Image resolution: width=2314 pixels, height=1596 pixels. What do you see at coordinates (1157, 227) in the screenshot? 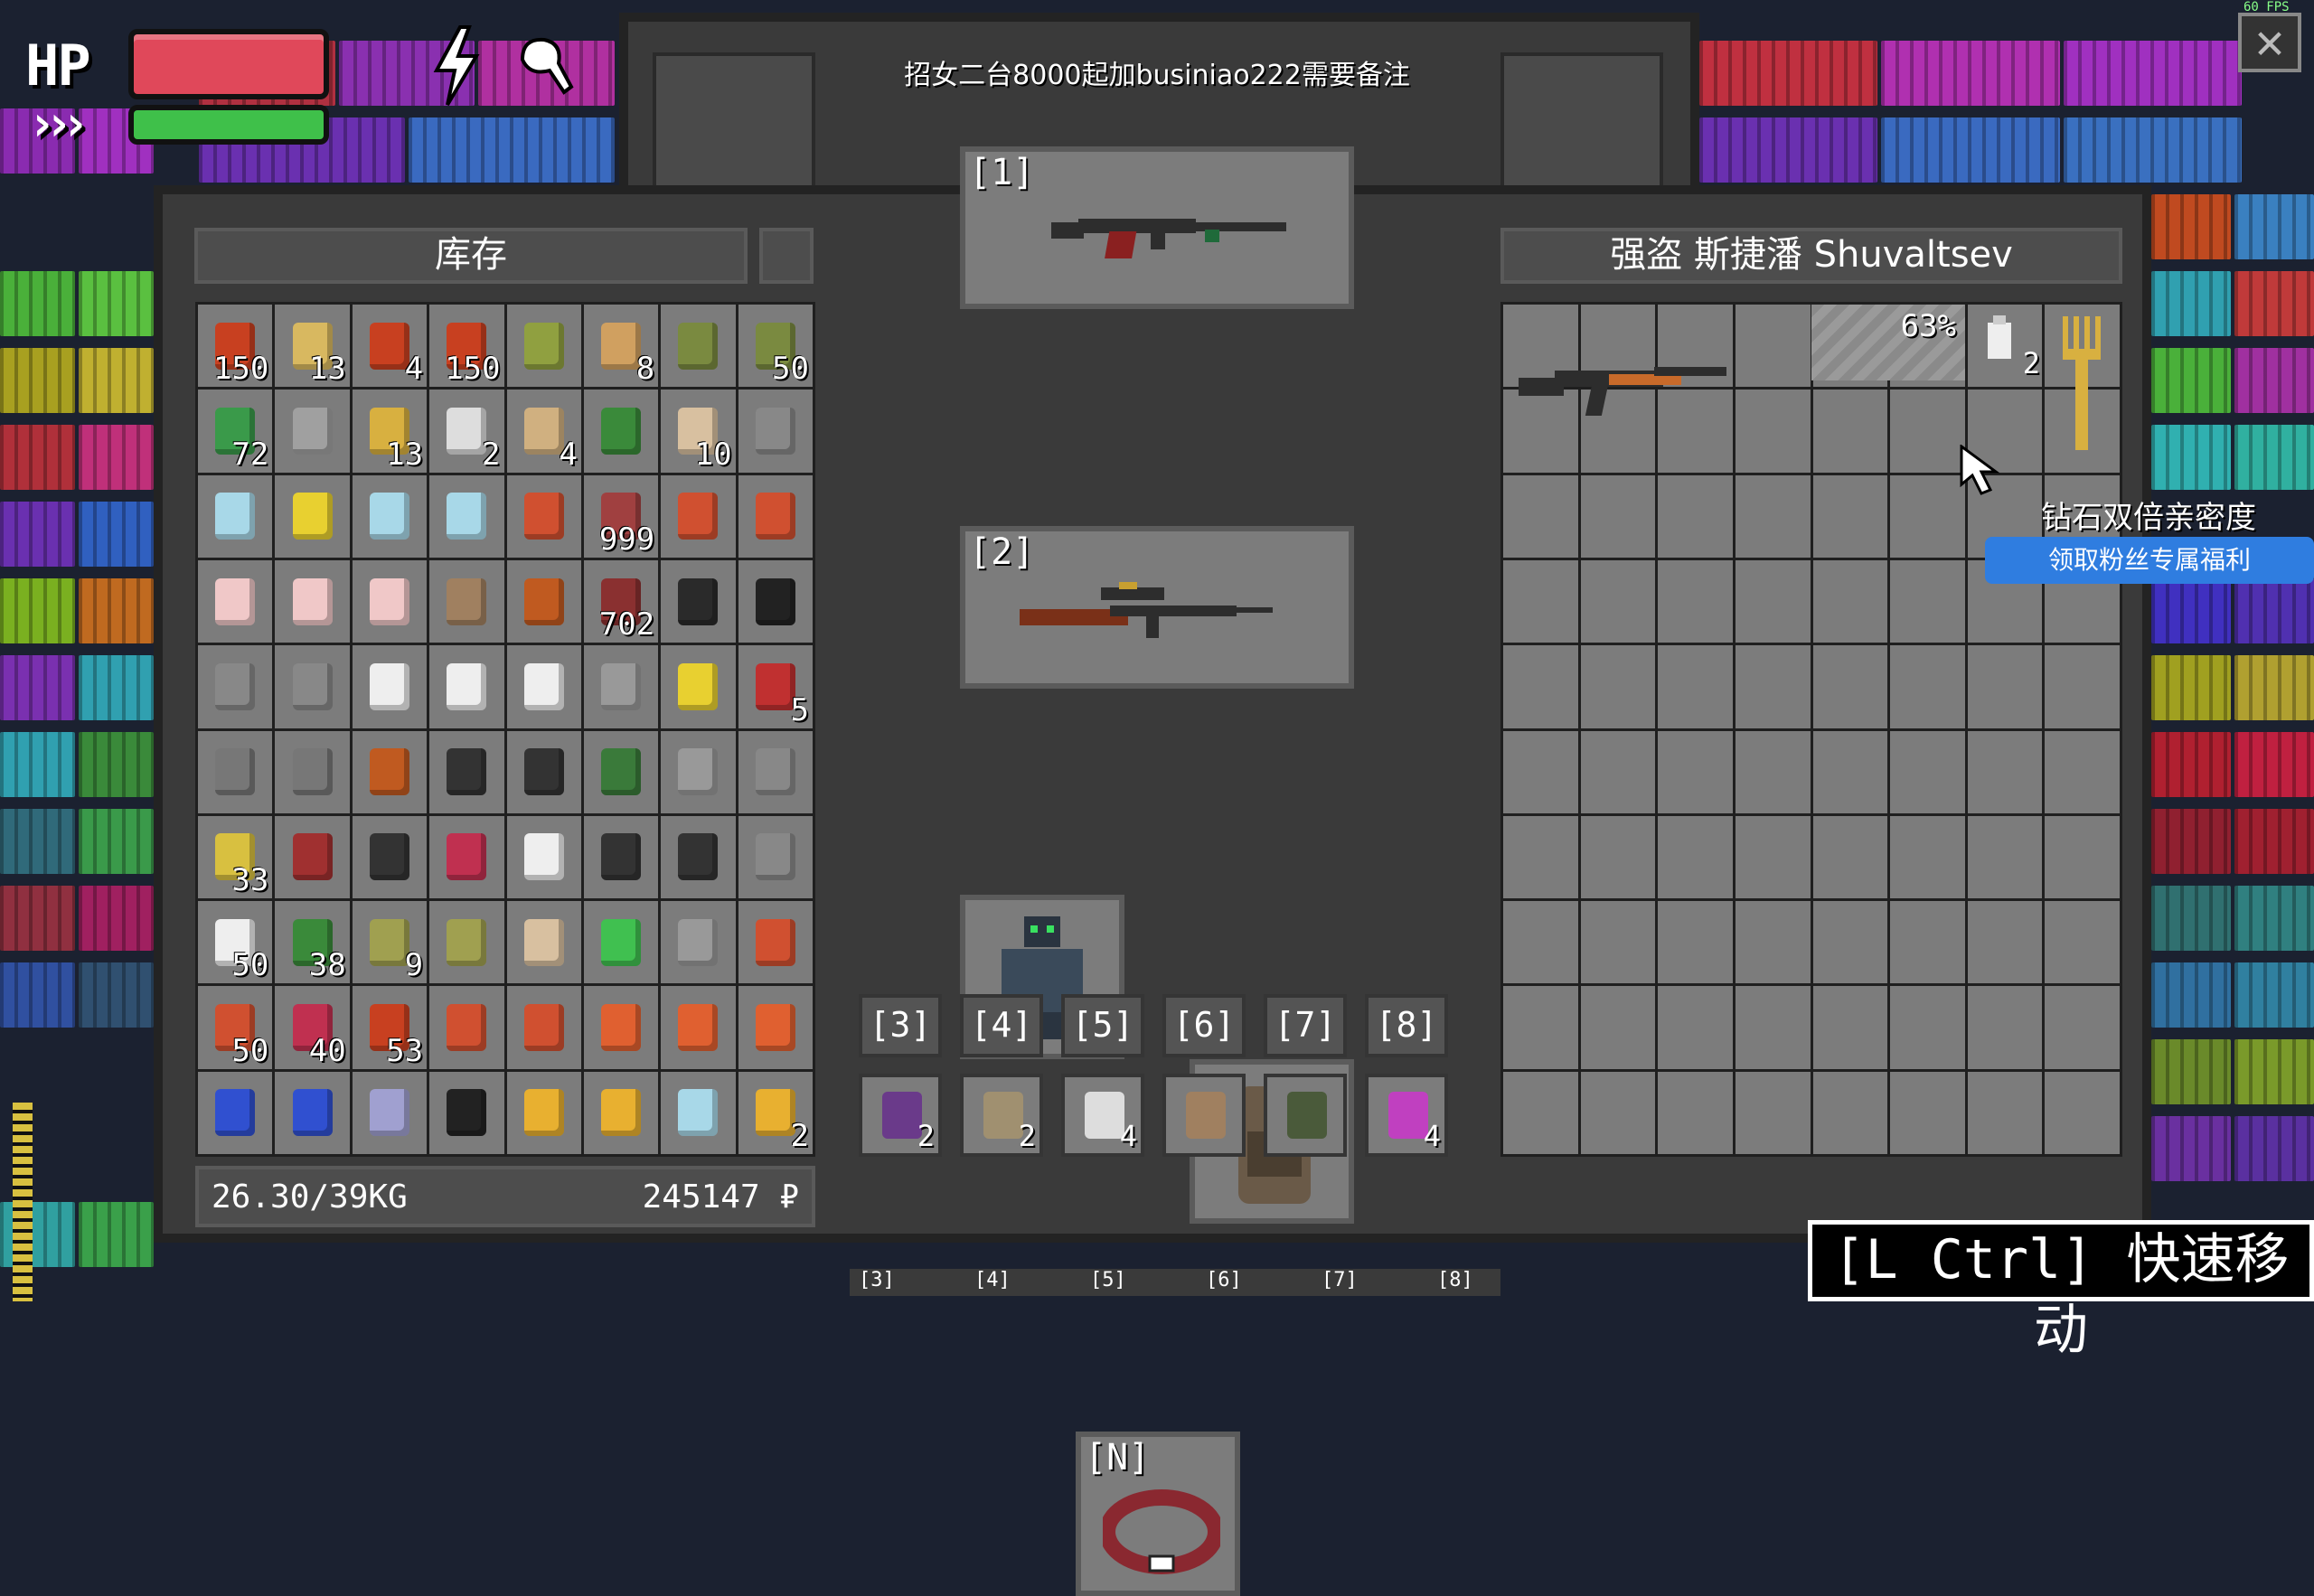
I see `weapon-slot-1: [1]` at bounding box center [1157, 227].